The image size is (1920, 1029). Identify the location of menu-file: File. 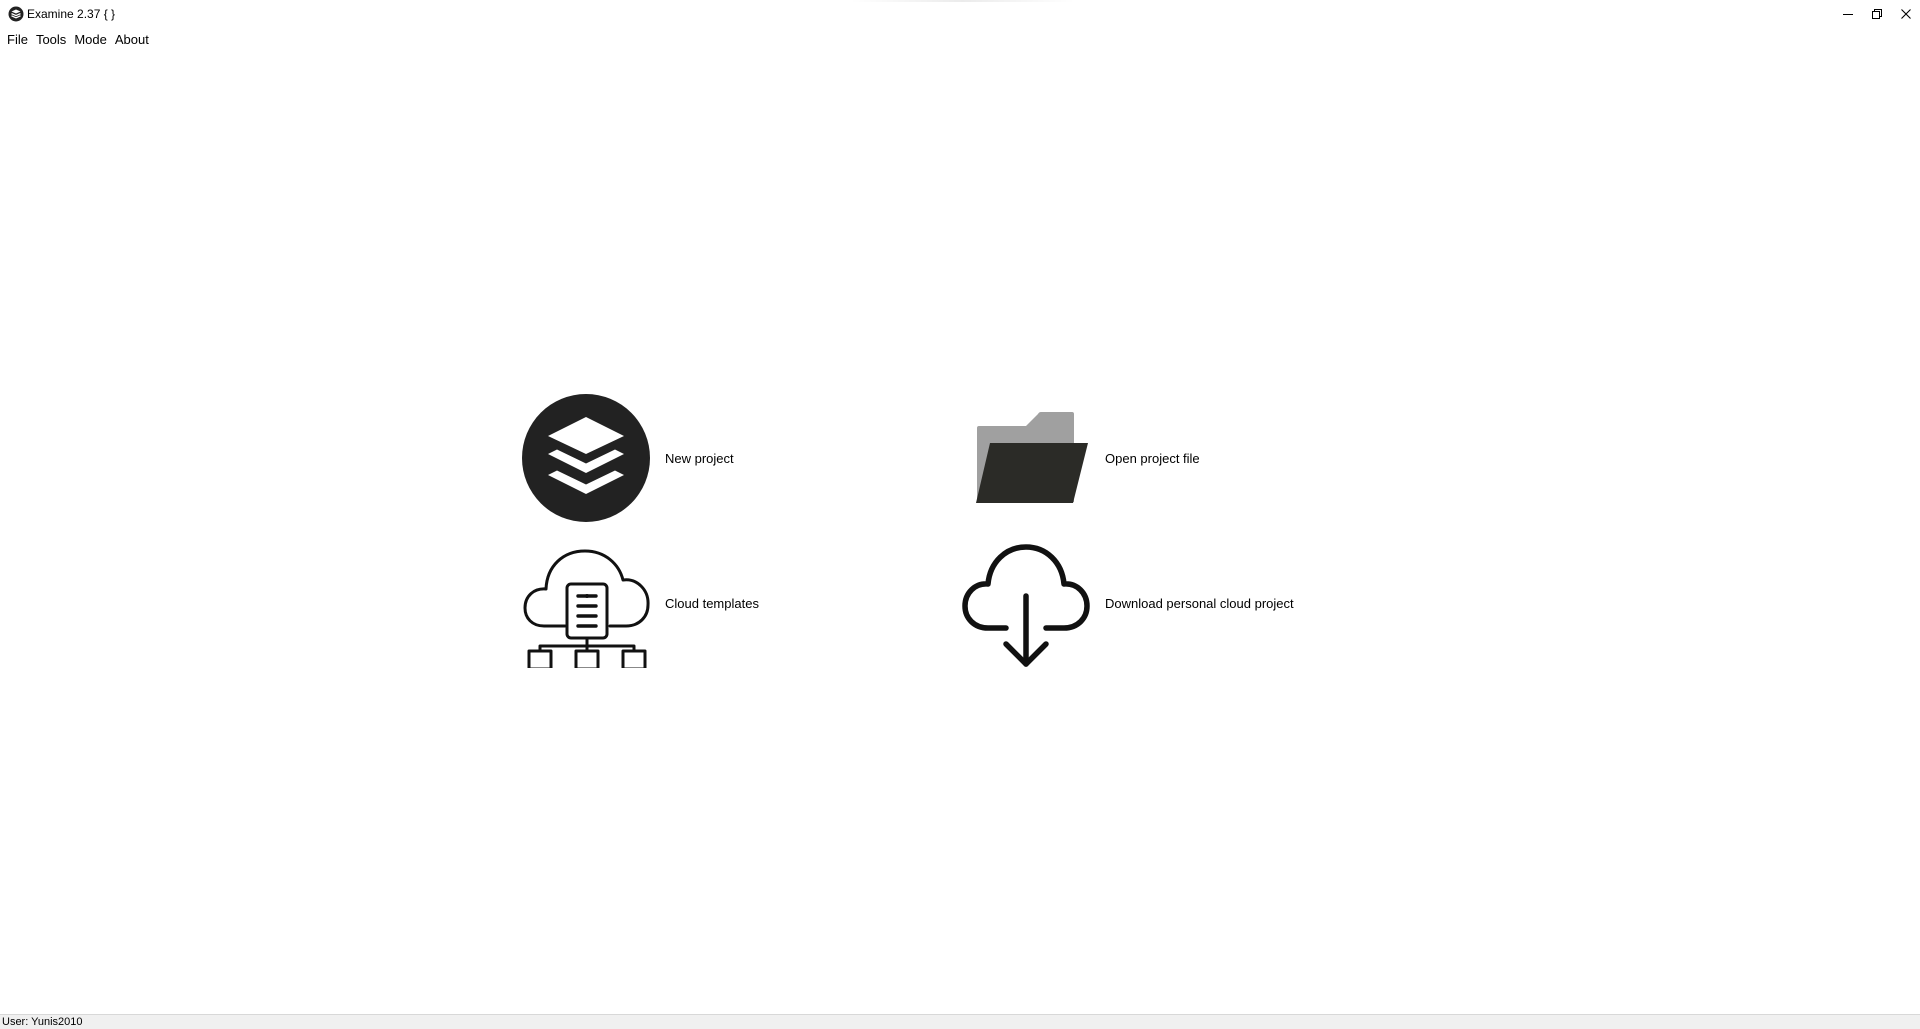
(17, 40).